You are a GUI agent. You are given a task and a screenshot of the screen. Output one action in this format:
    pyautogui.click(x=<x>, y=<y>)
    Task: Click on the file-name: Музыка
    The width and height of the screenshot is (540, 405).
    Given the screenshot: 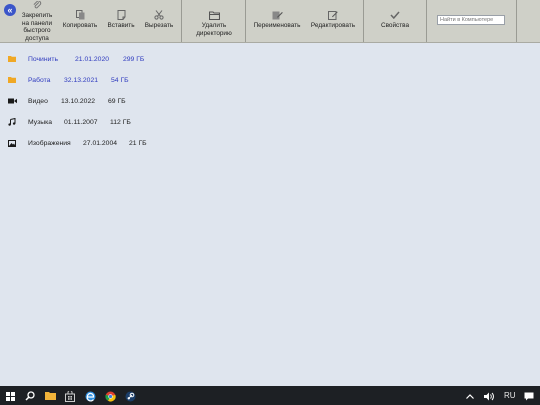 What is the action you would take?
    pyautogui.click(x=40, y=122)
    